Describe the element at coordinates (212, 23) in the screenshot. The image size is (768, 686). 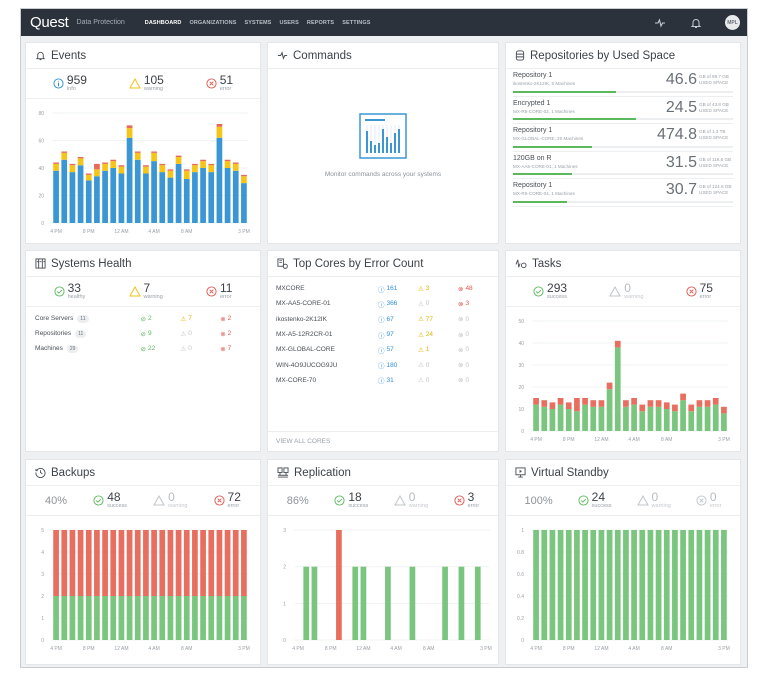
I see `nav-organizations: ORGANIZATIONS` at that location.